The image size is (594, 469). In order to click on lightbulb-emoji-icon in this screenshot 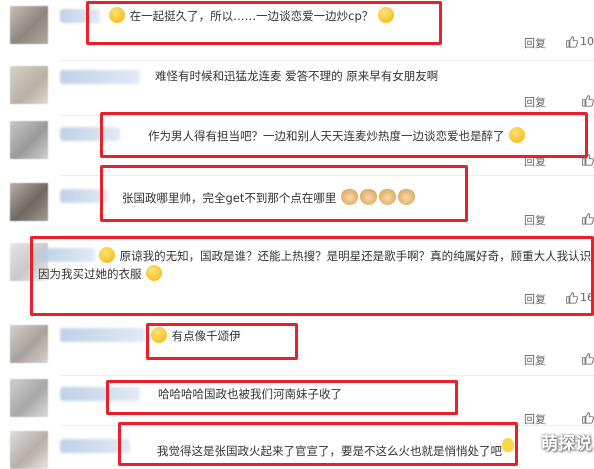, I will do `click(508, 445)`.